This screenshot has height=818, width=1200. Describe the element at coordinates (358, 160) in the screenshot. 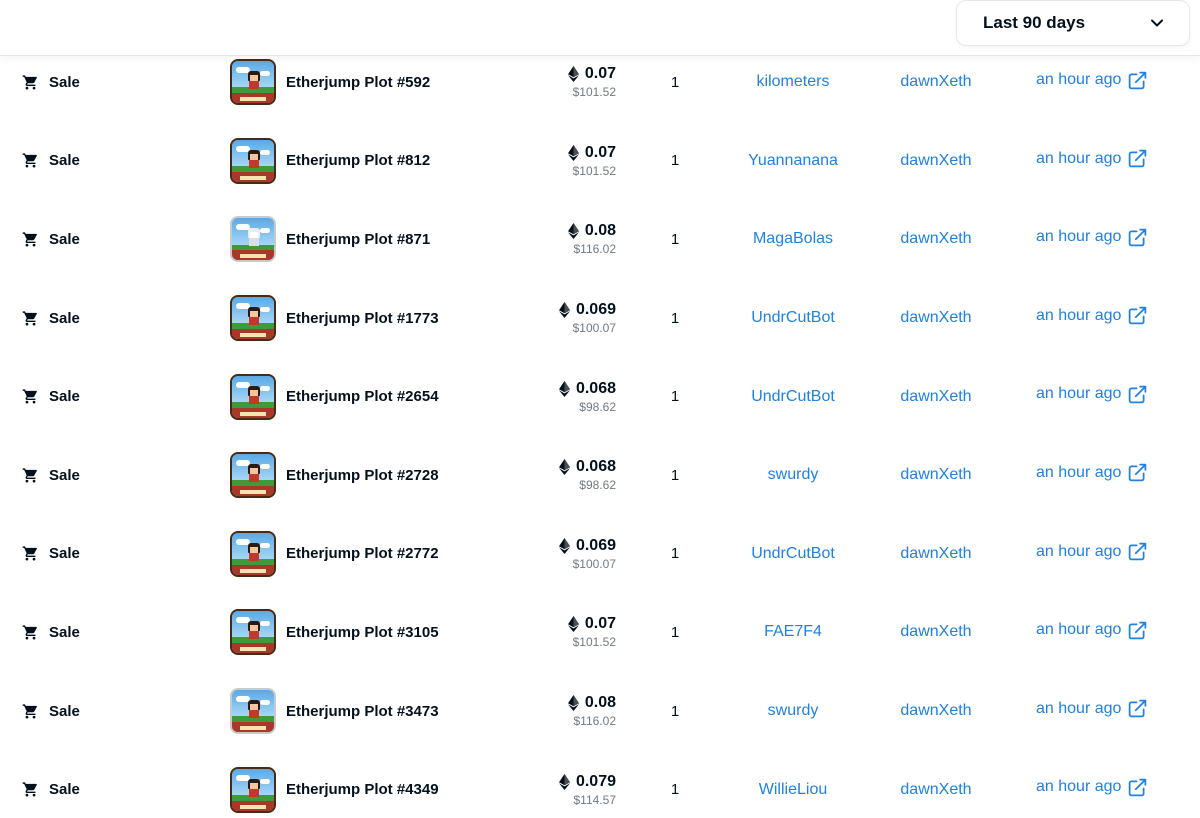

I see `item-name: Etherjump Plot #812` at that location.